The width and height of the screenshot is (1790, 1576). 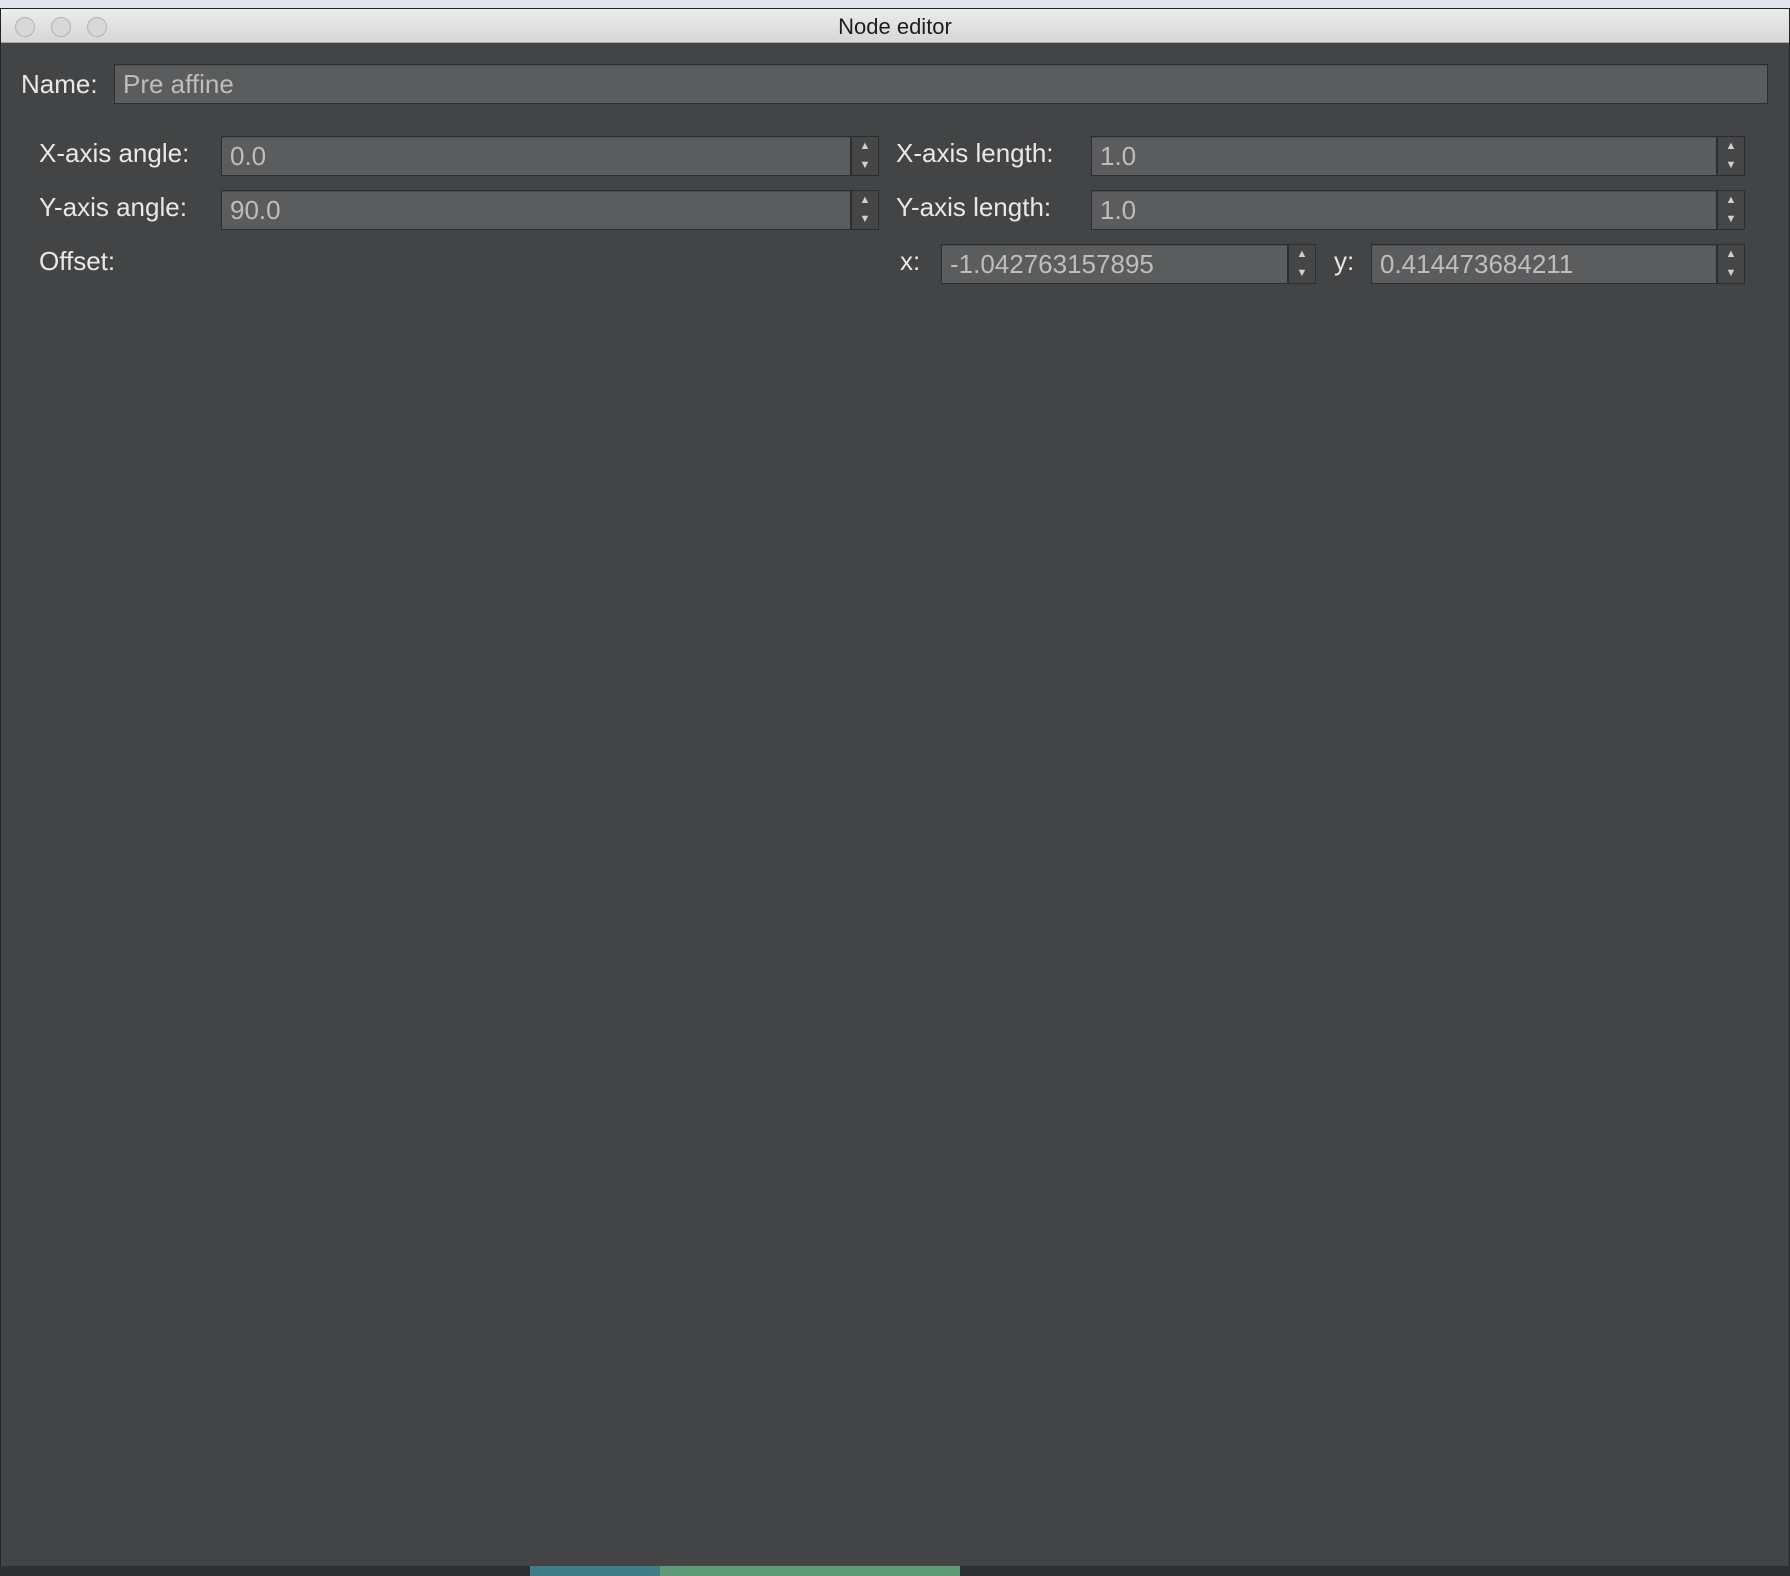 I want to click on x-axis-length-label: X-axis length:, so click(x=975, y=153).